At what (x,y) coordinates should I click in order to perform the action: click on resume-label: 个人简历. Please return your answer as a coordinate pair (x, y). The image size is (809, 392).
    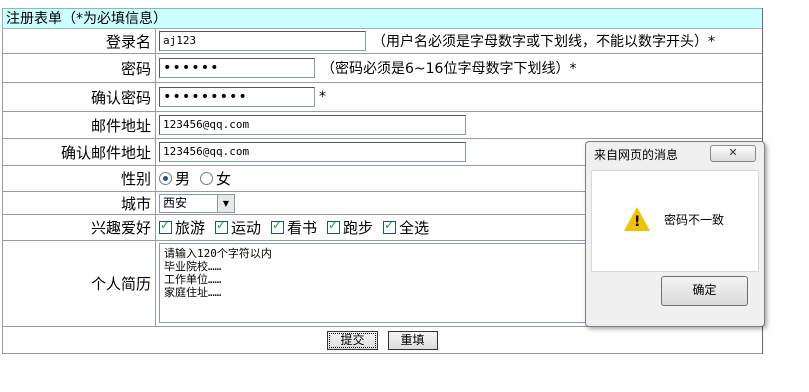
    Looking at the image, I should click on (79, 283).